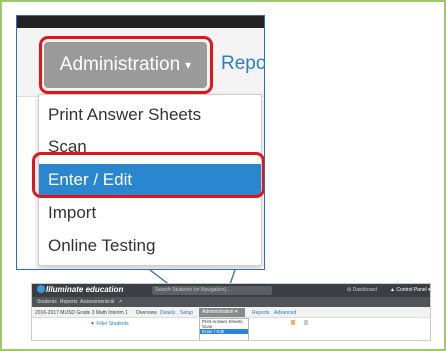 Image resolution: width=446 pixels, height=351 pixels. What do you see at coordinates (261, 313) in the screenshot?
I see `mini-tab-reports: Reports` at bounding box center [261, 313].